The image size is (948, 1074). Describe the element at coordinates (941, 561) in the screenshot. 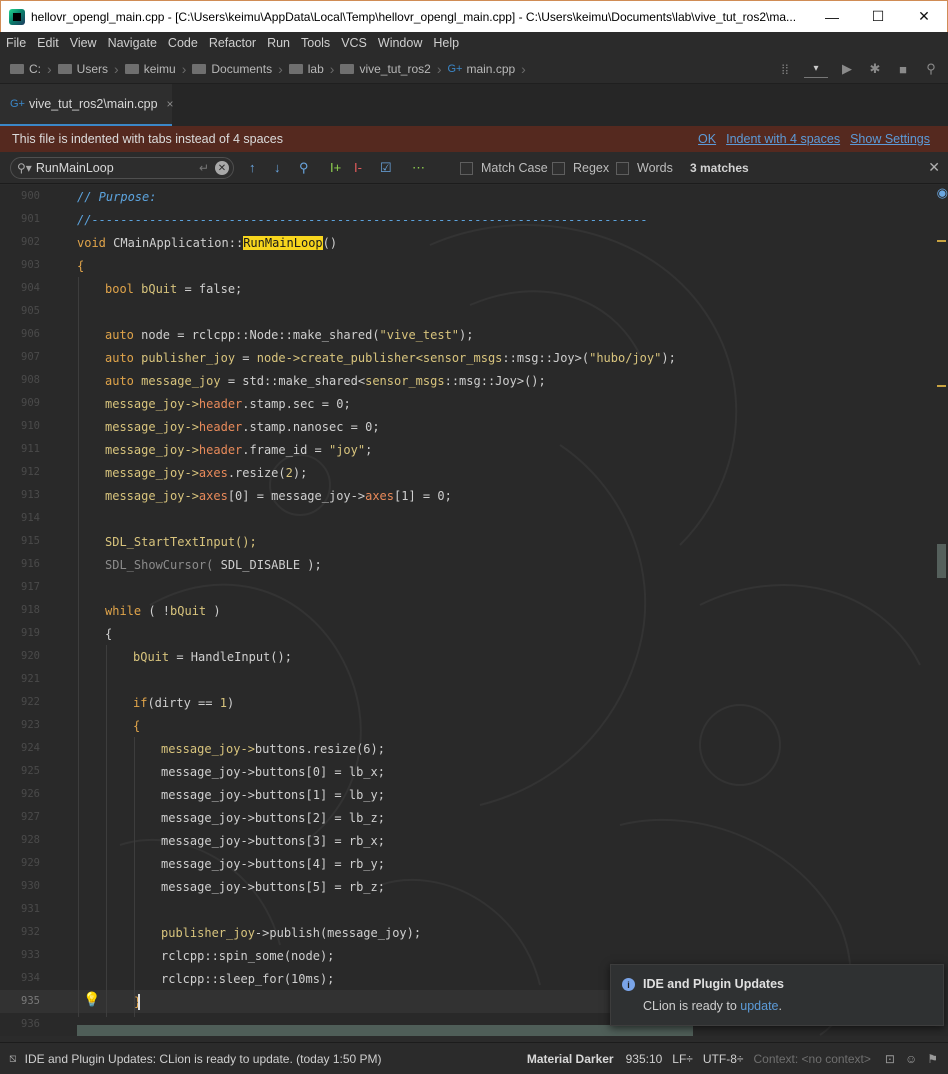

I see `vertical-scrollbar-thumb` at that location.